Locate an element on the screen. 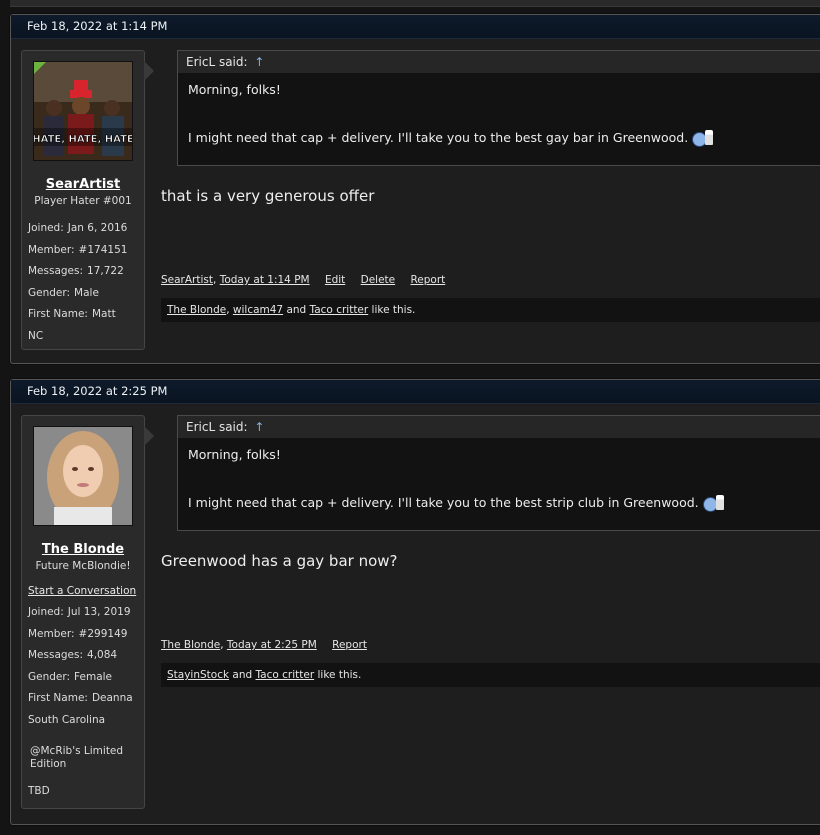 This screenshot has width=820, height=835. signature-line: TBD is located at coordinates (39, 790).